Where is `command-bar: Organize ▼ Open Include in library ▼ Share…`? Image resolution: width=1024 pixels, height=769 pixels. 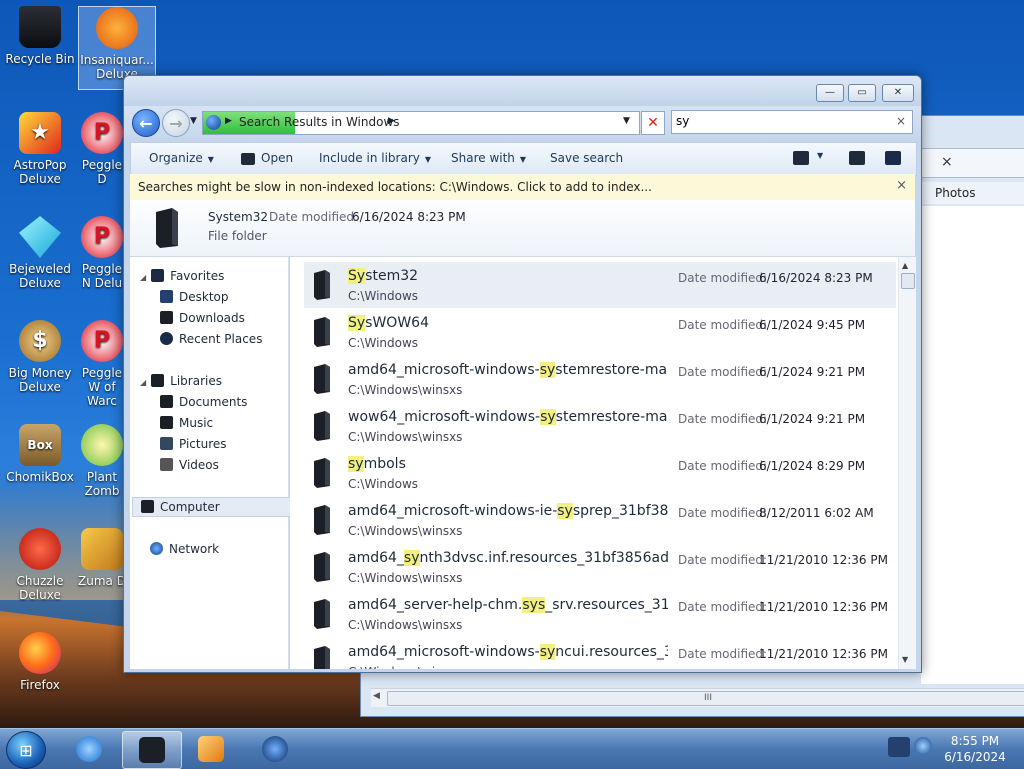
command-bar: Organize ▼ Open Include in library ▼ Share… is located at coordinates (523, 159).